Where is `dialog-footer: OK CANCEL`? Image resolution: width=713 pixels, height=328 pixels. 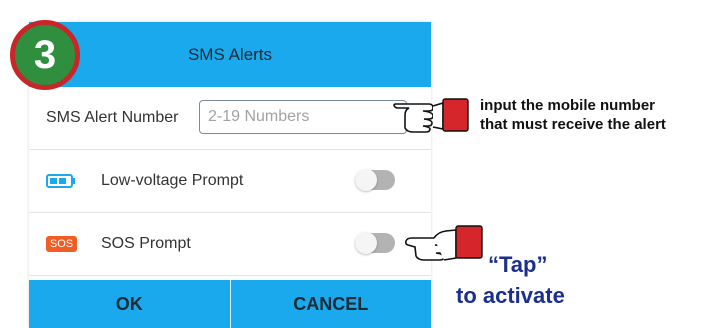
dialog-footer: OK CANCEL is located at coordinates (230, 304).